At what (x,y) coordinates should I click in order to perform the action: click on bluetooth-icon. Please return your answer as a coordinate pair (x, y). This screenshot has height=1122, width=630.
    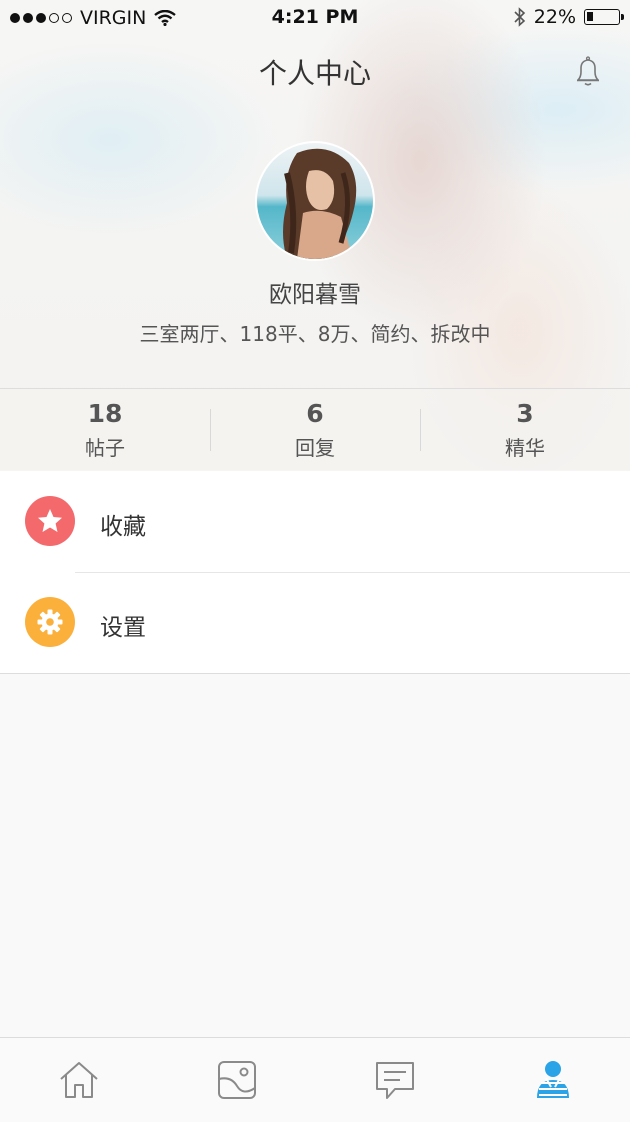
    Looking at the image, I should click on (519, 17).